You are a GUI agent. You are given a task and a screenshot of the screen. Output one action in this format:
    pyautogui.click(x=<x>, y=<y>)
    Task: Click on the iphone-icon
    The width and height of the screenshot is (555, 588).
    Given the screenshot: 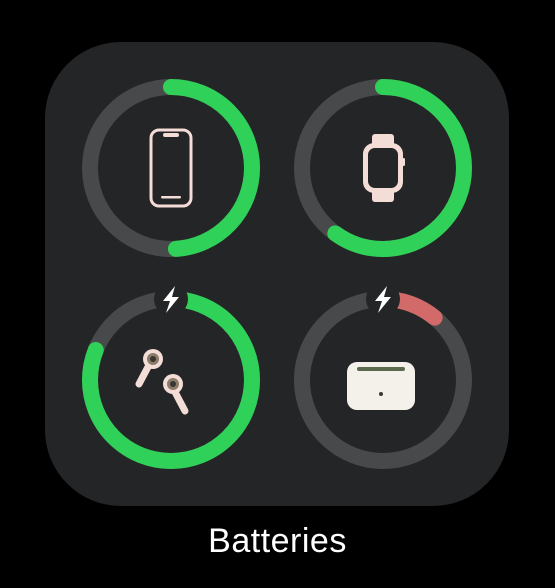 What is the action you would take?
    pyautogui.click(x=171, y=168)
    